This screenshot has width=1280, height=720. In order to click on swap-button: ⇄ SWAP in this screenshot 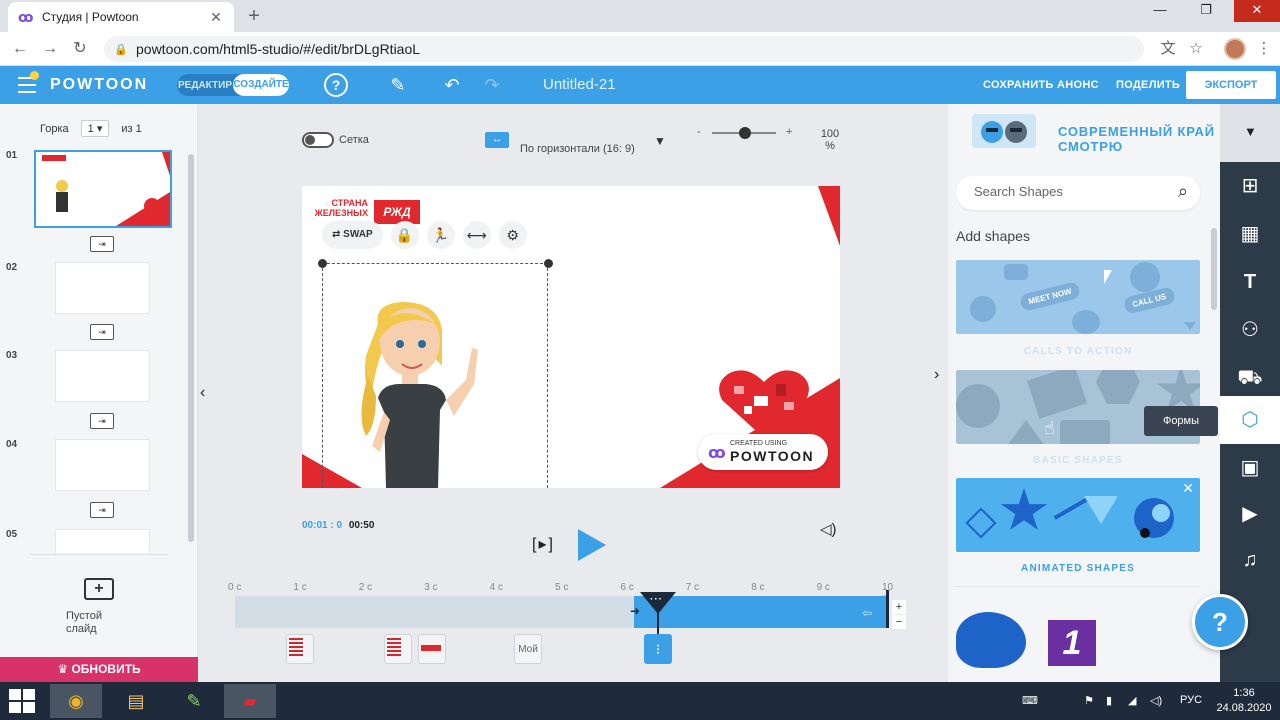, I will do `click(352, 235)`.